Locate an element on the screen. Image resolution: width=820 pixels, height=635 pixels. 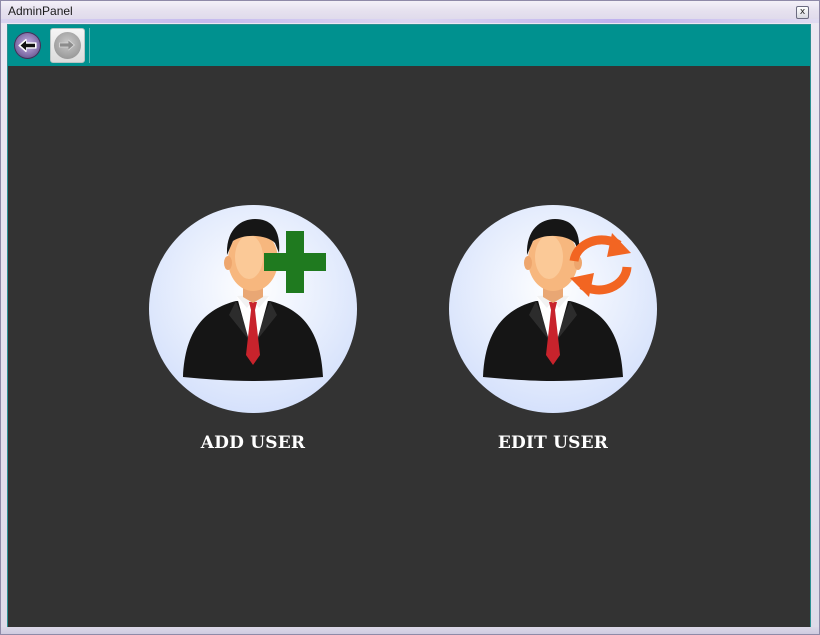
forward-button is located at coordinates (67, 45).